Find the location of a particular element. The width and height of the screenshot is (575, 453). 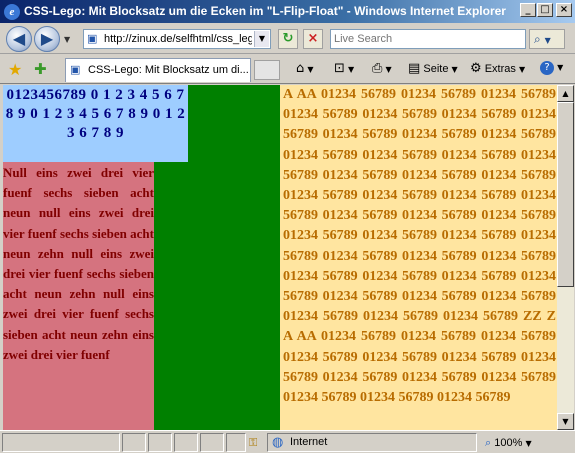

maximize-button: □ is located at coordinates (545, 10).